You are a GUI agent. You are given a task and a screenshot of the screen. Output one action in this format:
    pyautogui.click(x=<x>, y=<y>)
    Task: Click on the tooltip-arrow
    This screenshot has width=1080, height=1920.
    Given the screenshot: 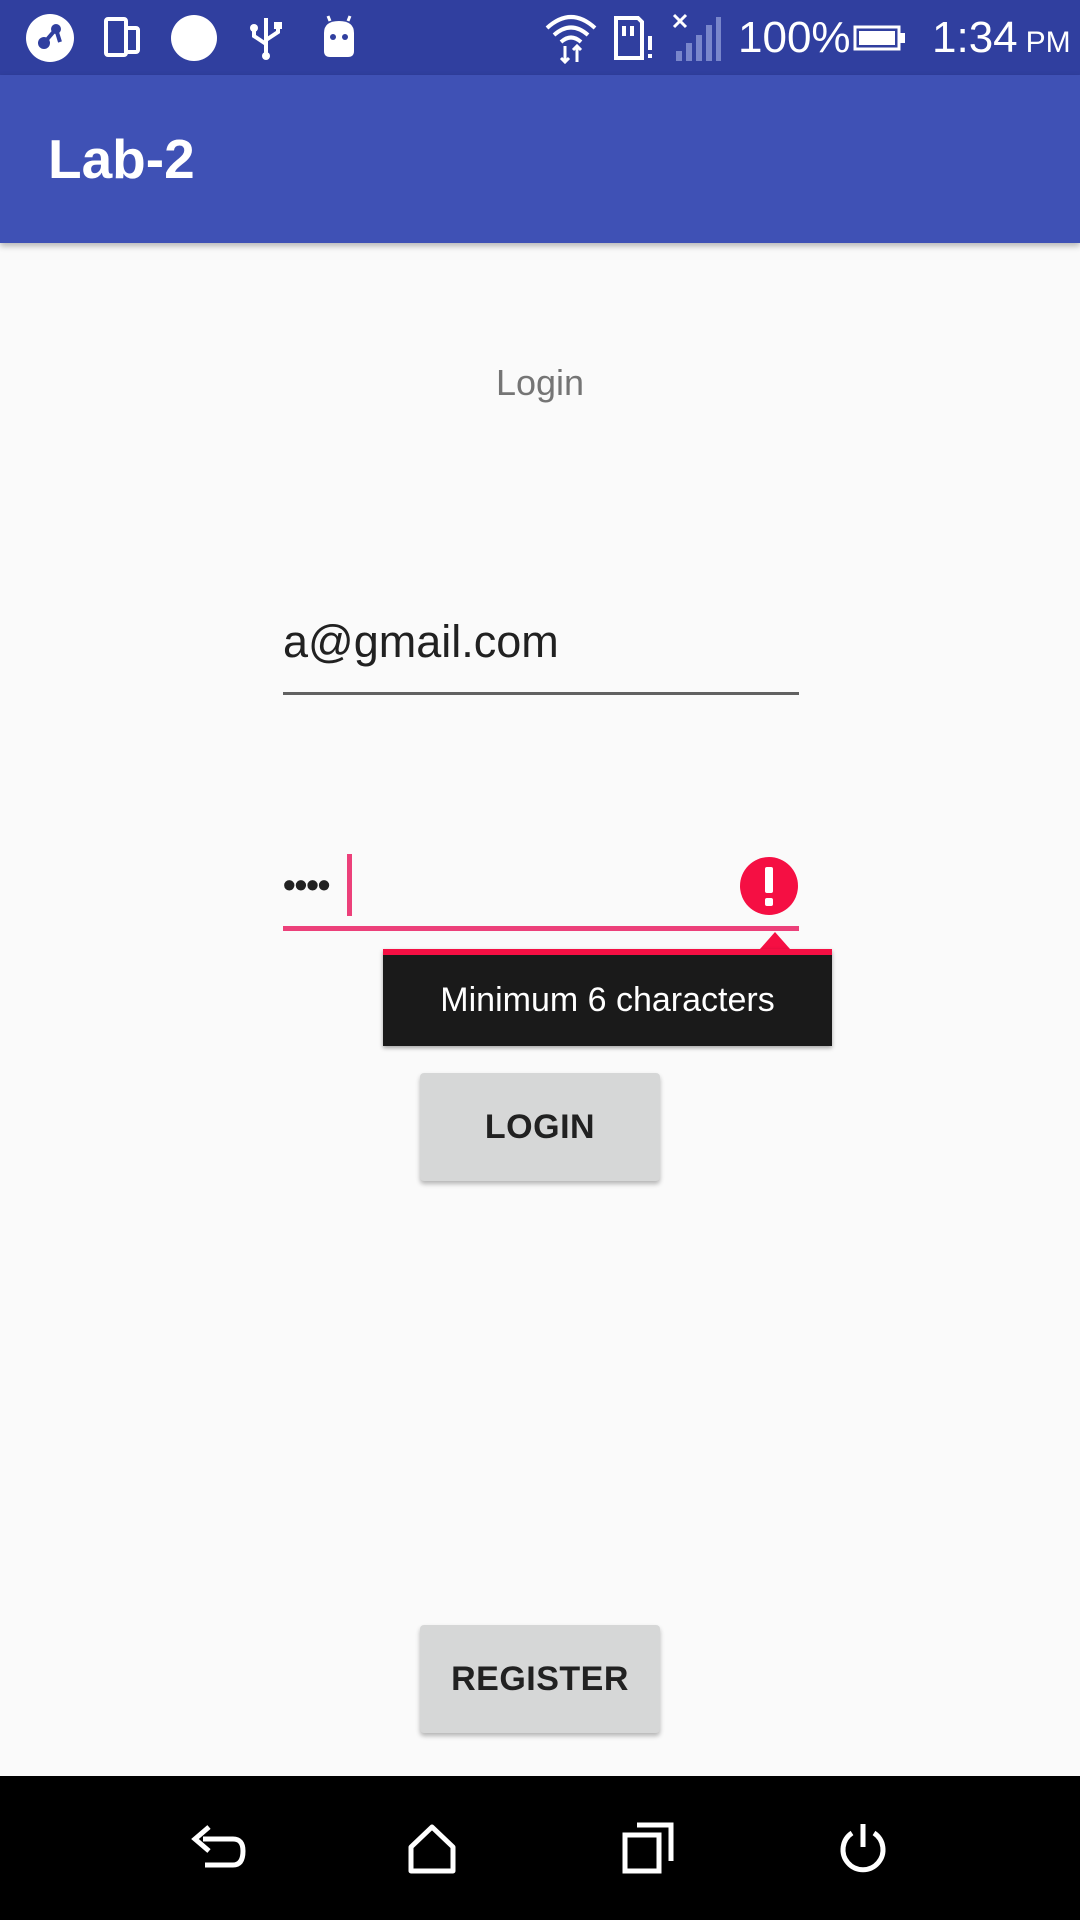 What is the action you would take?
    pyautogui.click(x=775, y=940)
    